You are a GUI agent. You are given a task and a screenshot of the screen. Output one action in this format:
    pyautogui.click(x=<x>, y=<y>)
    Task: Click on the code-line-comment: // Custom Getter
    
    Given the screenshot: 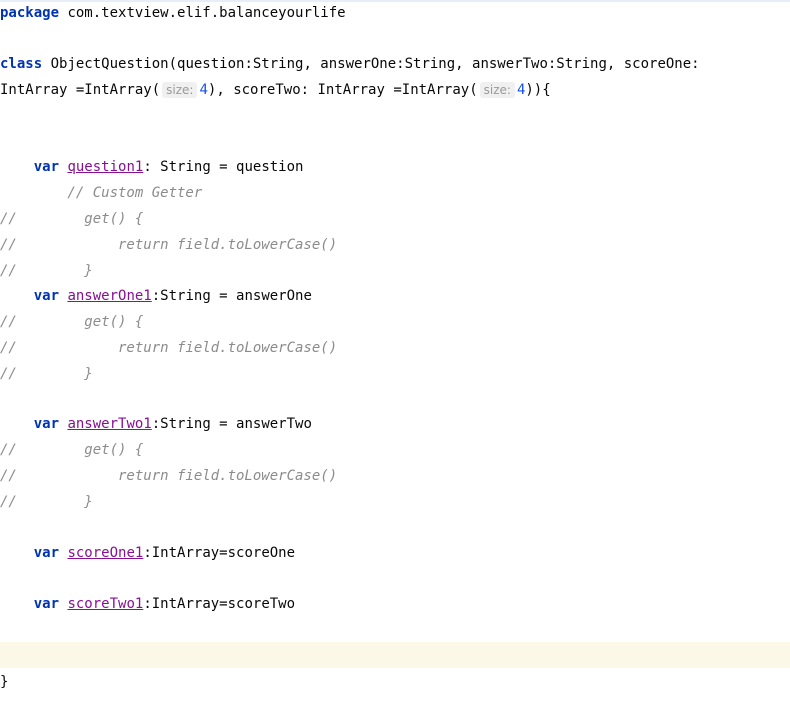 What is the action you would take?
    pyautogui.click(x=395, y=193)
    